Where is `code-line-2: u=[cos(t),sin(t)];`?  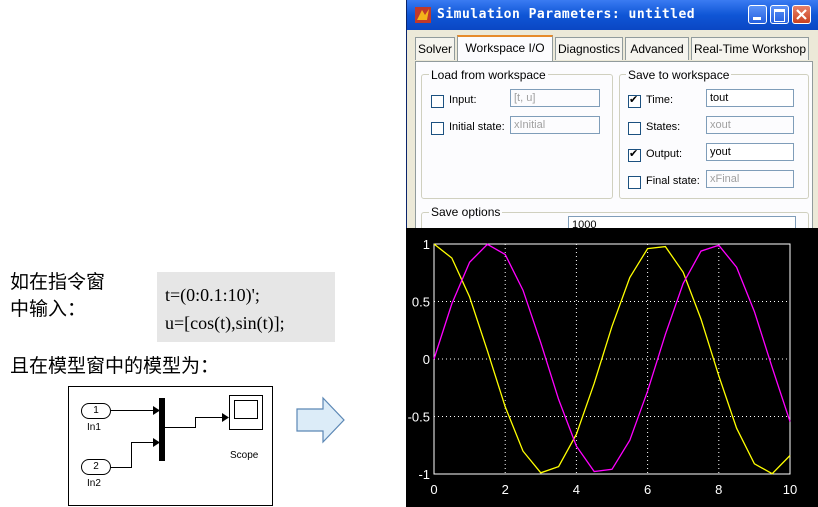
code-line-2: u=[cos(t),sin(t)]; is located at coordinates (225, 323).